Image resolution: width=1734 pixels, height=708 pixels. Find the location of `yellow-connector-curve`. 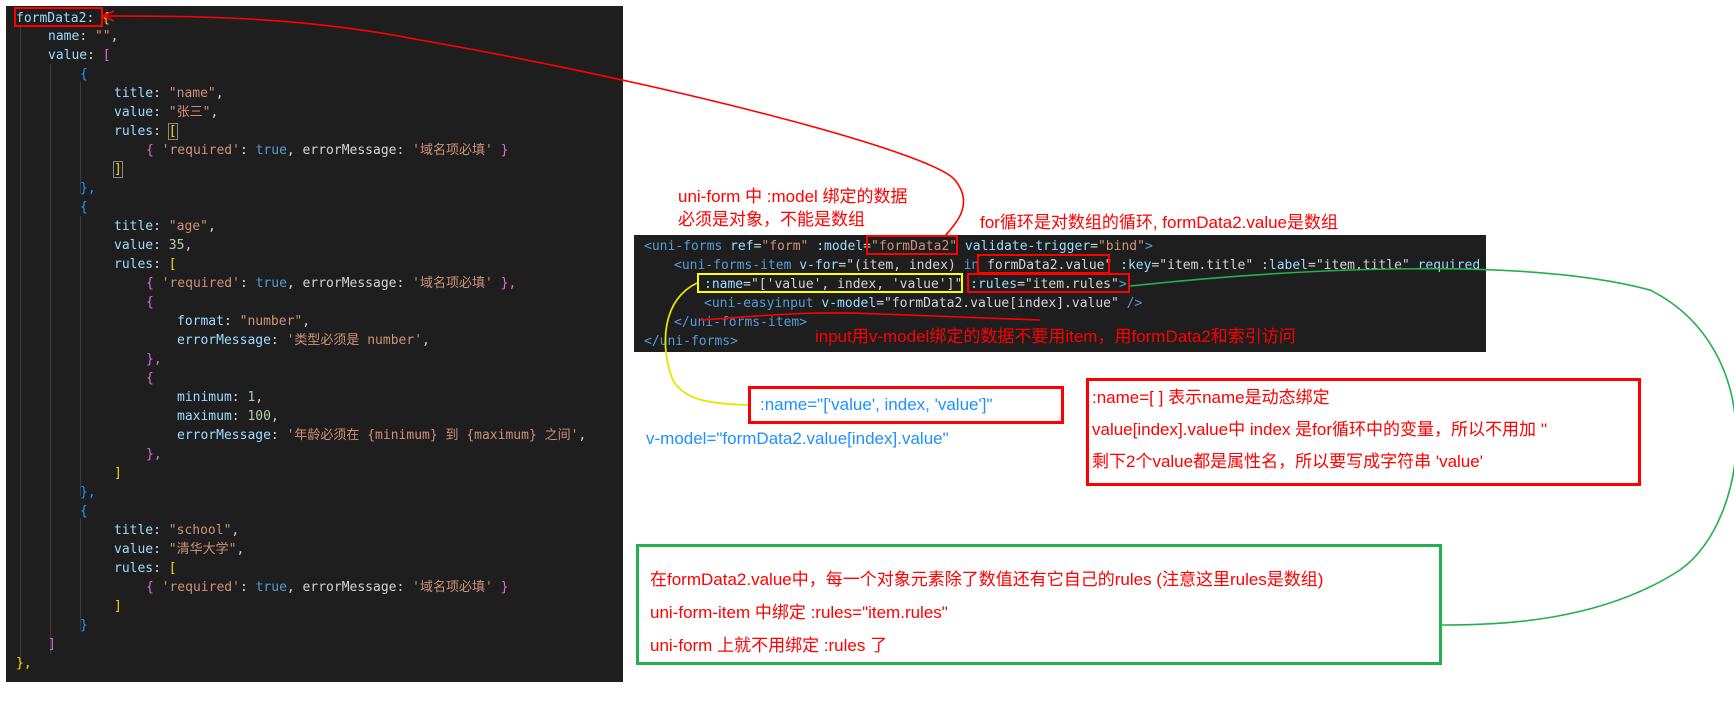

yellow-connector-curve is located at coordinates (706, 344).